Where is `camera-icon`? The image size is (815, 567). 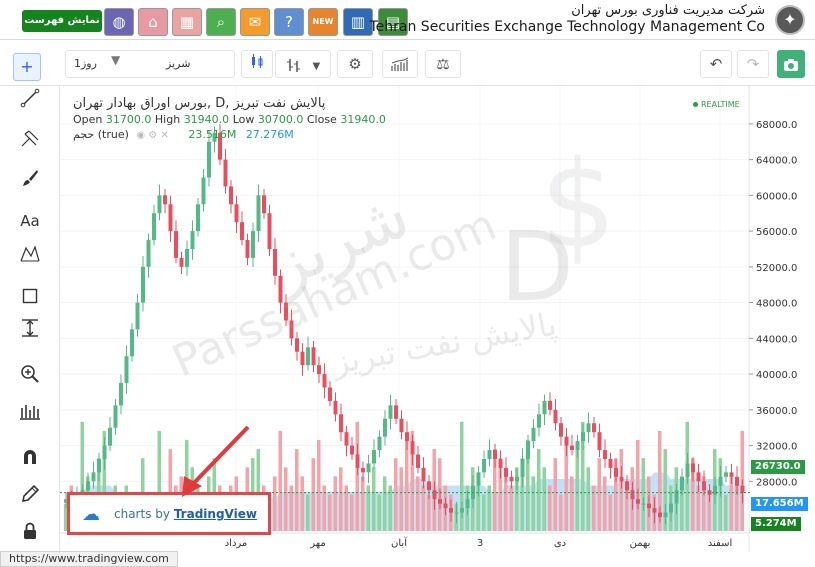
camera-icon is located at coordinates (791, 64).